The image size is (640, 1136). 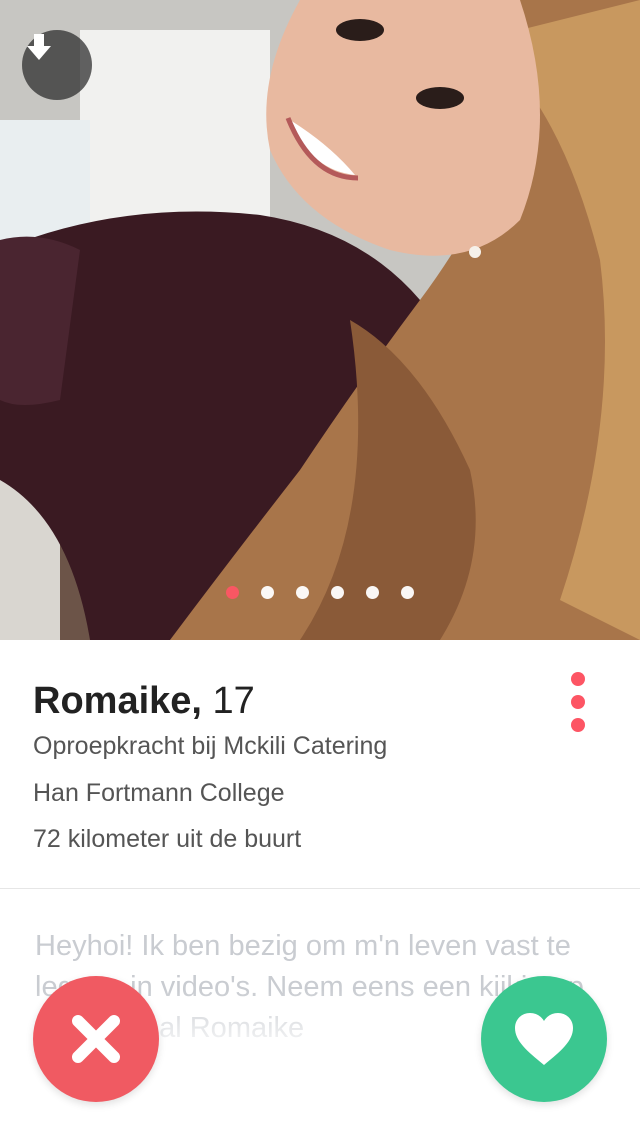 I want to click on profile-distance: 72 kilometer uit de buurt, so click(x=167, y=839).